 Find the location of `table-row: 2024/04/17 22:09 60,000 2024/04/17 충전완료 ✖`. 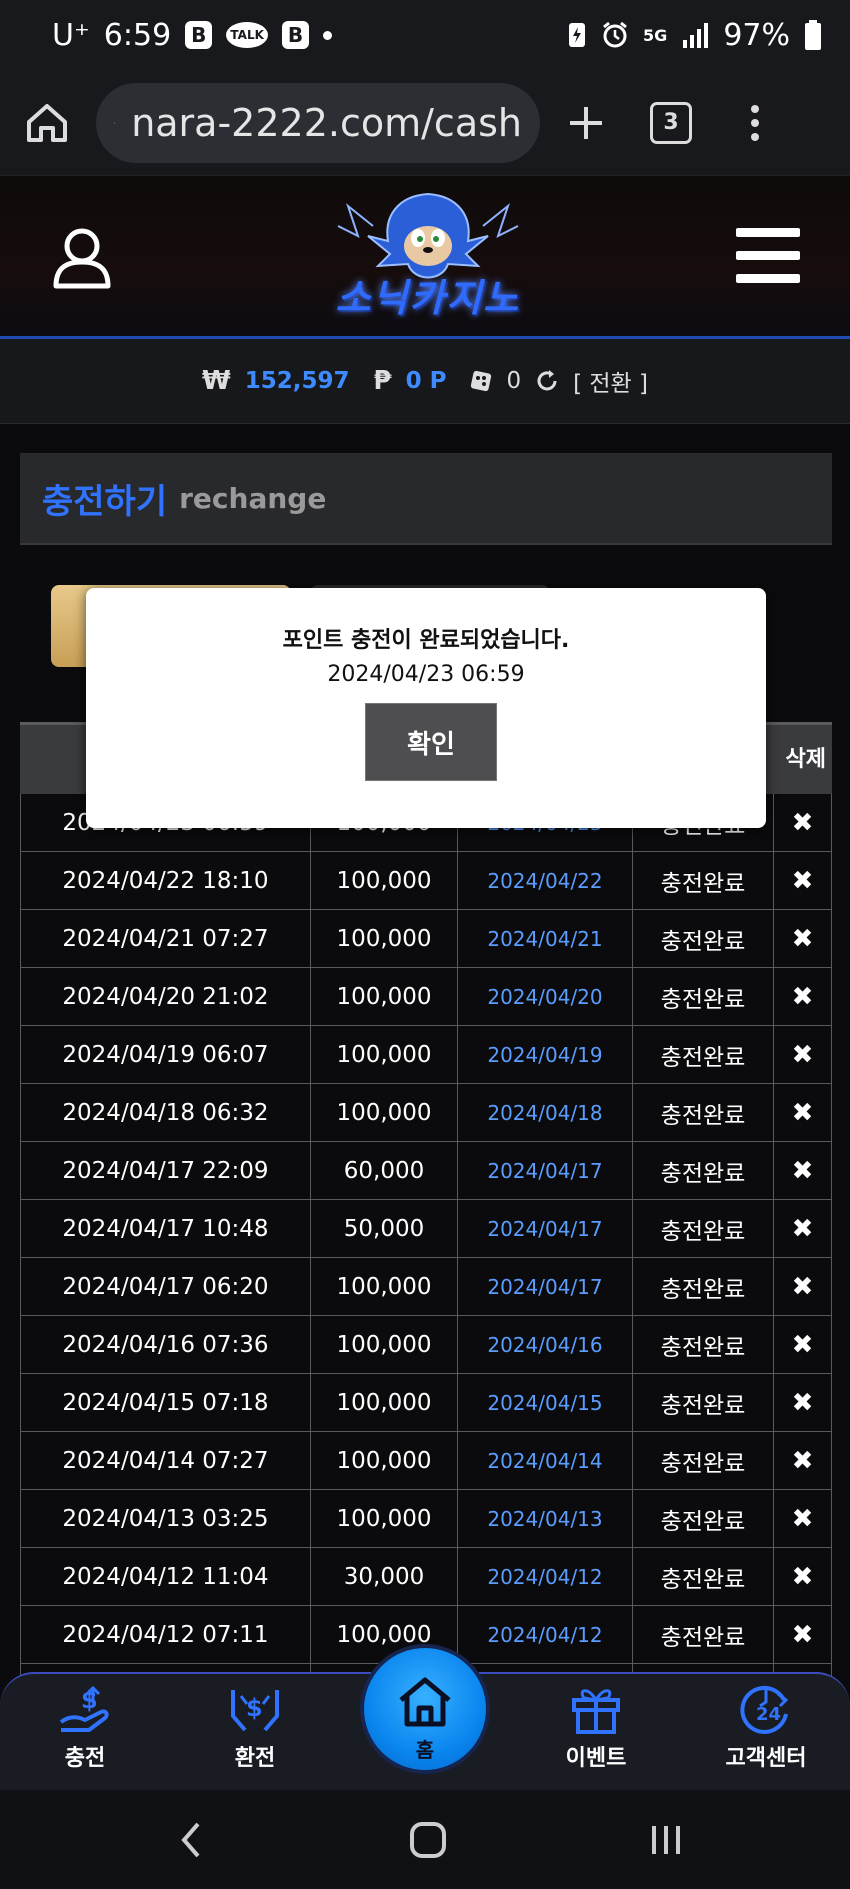

table-row: 2024/04/17 22:09 60,000 2024/04/17 충전완료 ✖ is located at coordinates (426, 1171).